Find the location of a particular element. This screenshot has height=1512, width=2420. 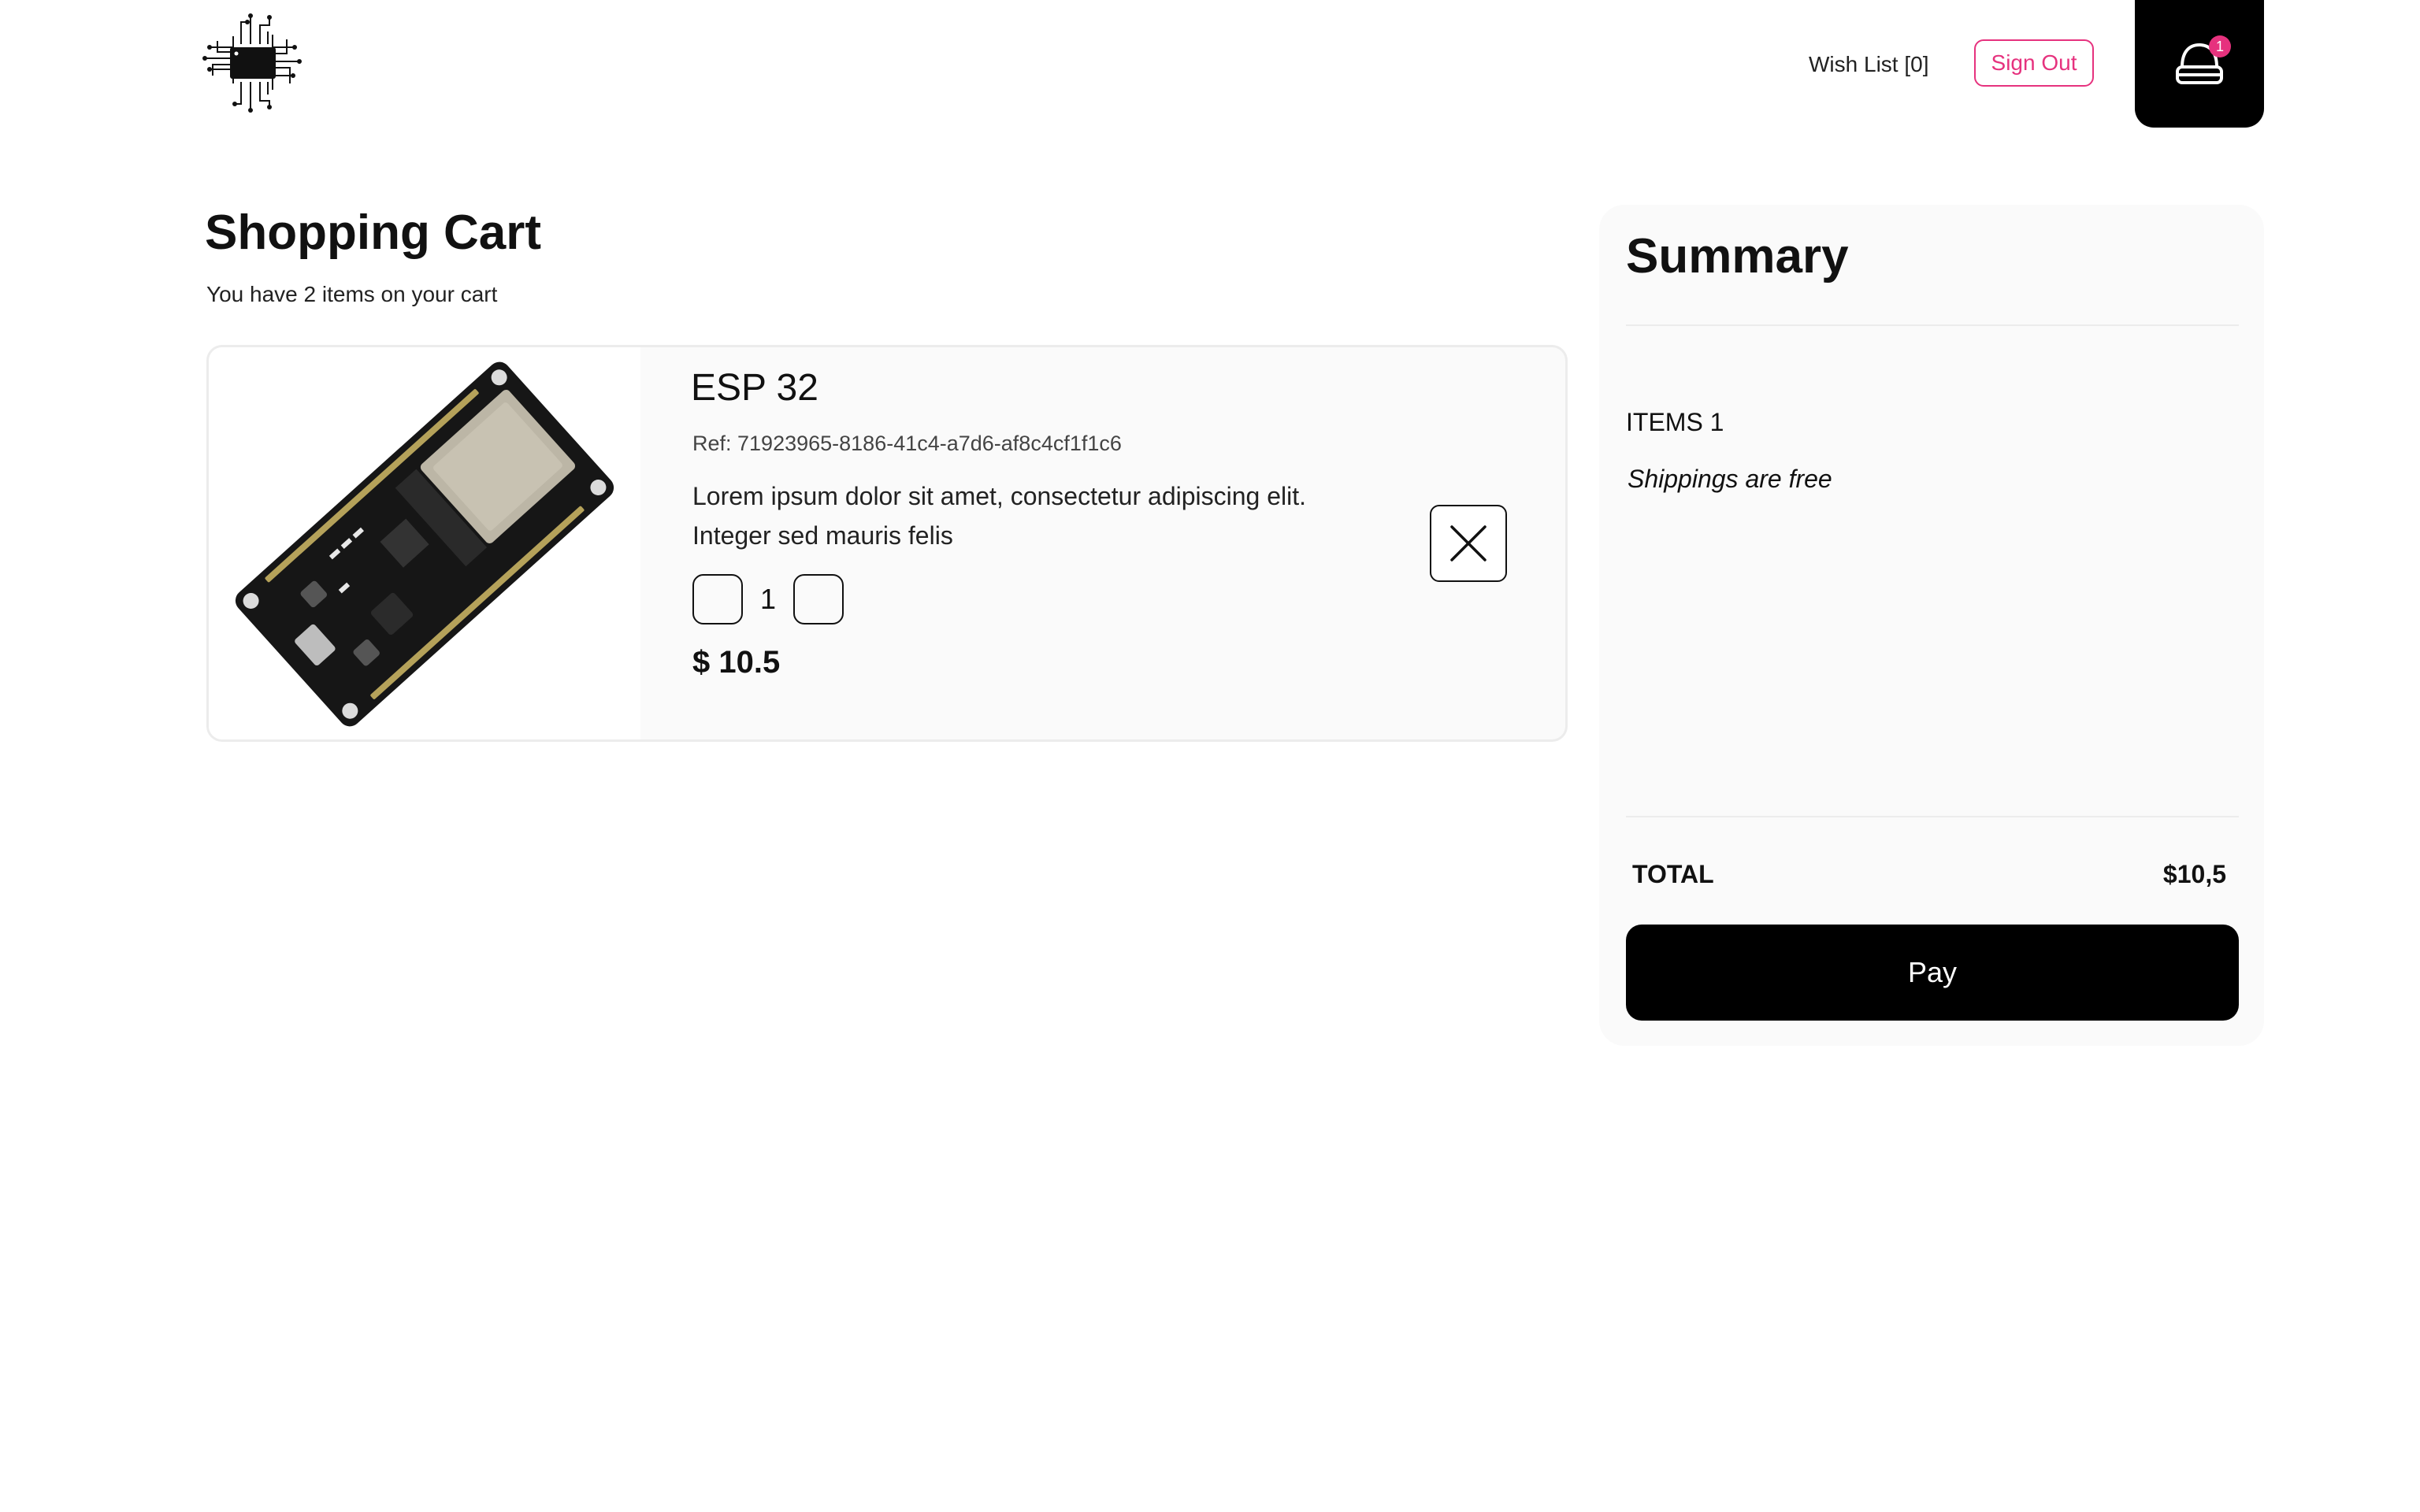

sign-out-button: Sign Out is located at coordinates (2034, 63).